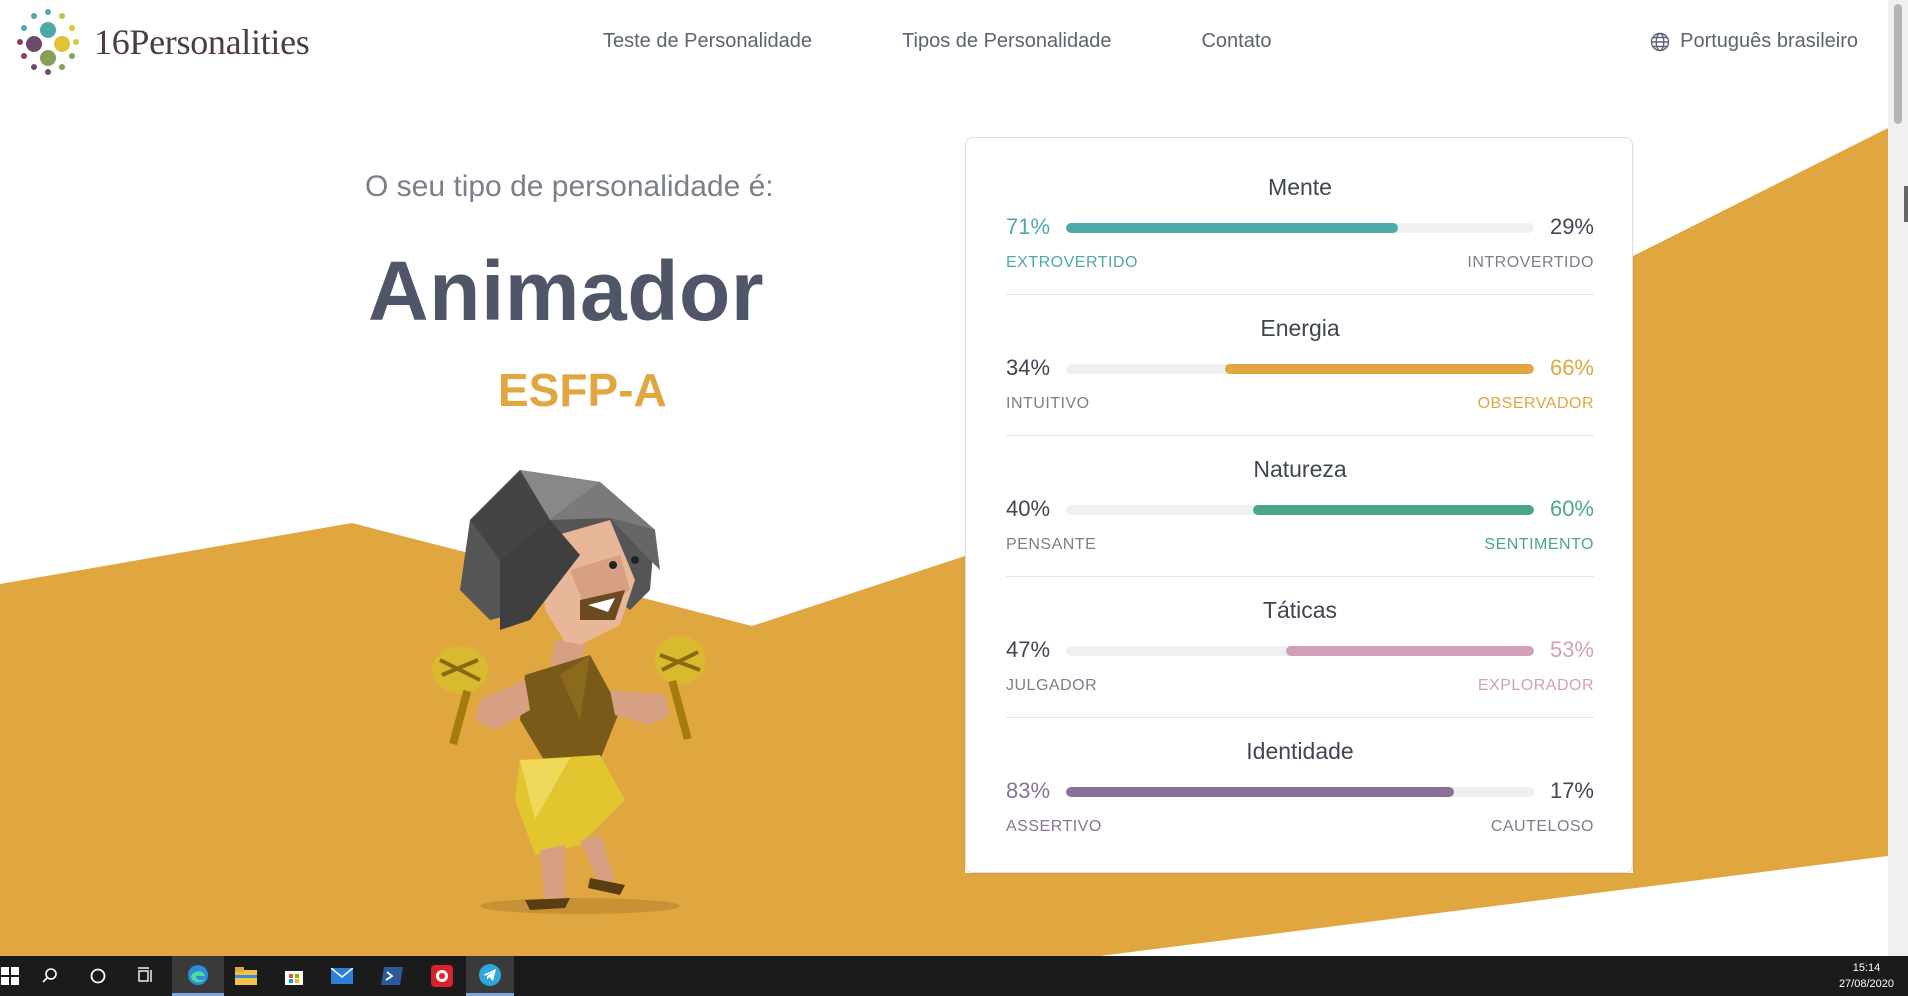 The width and height of the screenshot is (1908, 996). I want to click on trait-right-label: EXPLORADOR, so click(1535, 685).